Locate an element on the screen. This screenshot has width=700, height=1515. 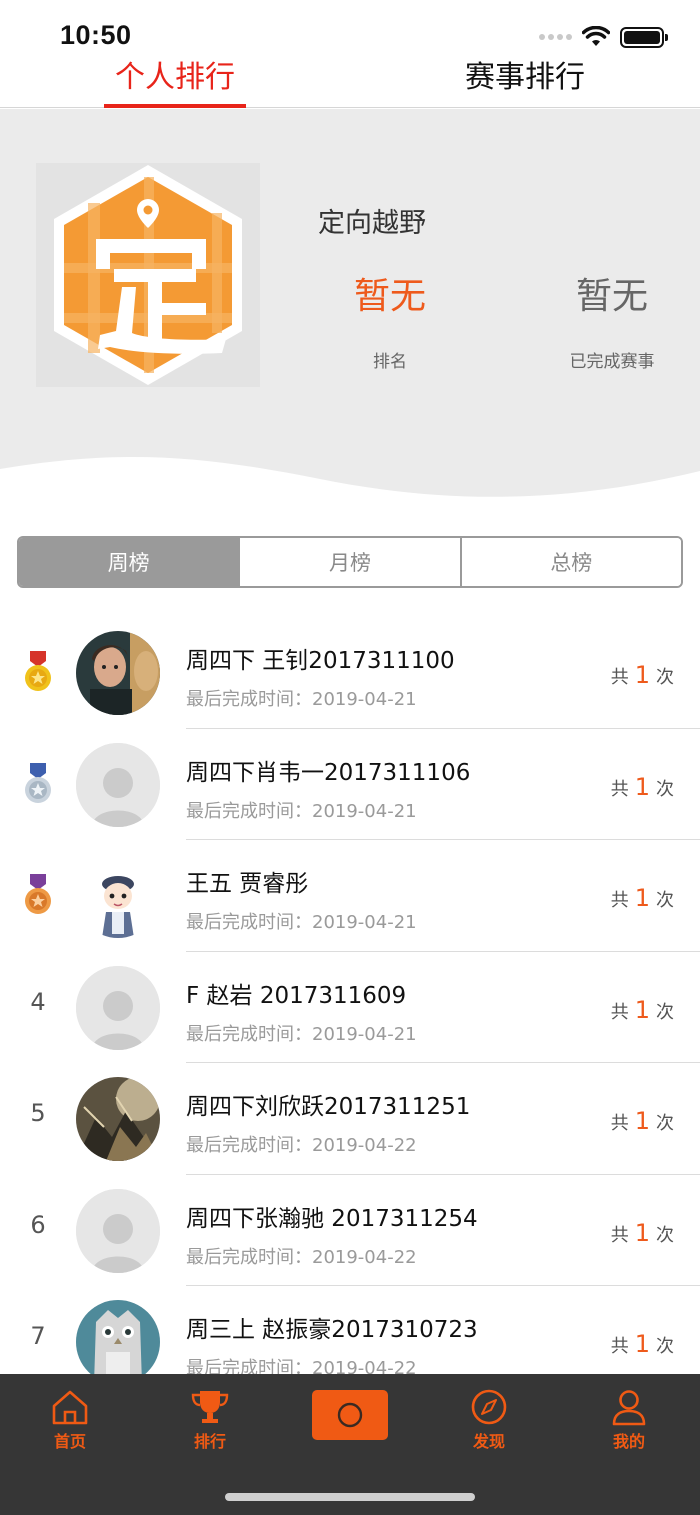
event-logo is located at coordinates (148, 275).